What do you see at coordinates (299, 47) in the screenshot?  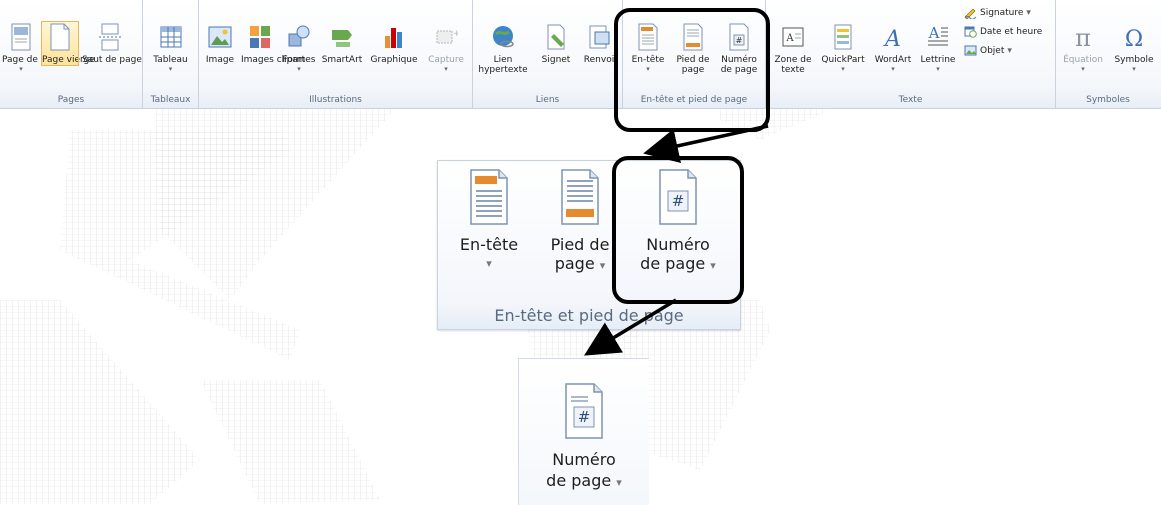 I see `formes-button: Formes ▾` at bounding box center [299, 47].